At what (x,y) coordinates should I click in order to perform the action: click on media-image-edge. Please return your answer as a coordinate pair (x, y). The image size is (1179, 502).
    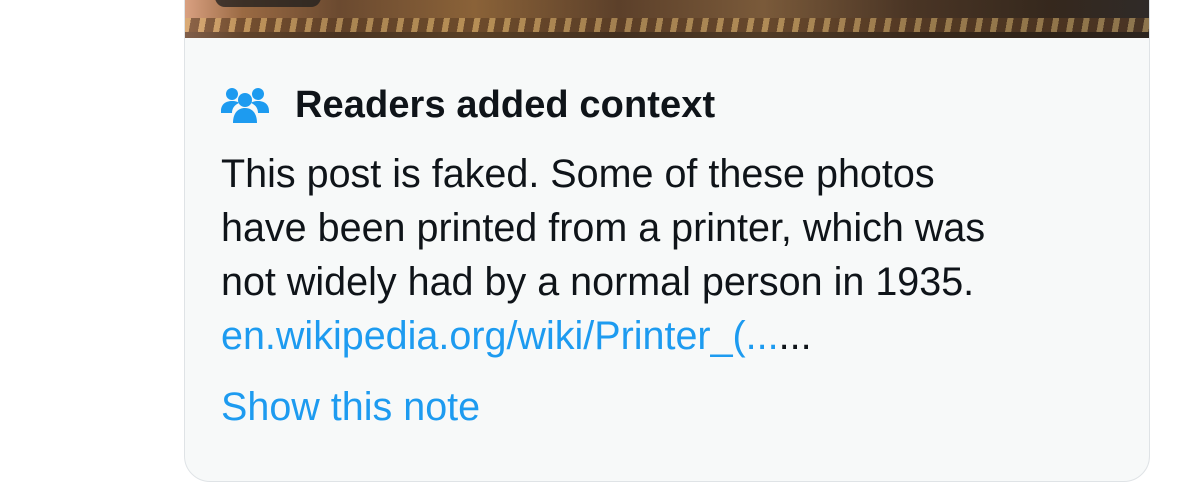
    Looking at the image, I should click on (667, 35).